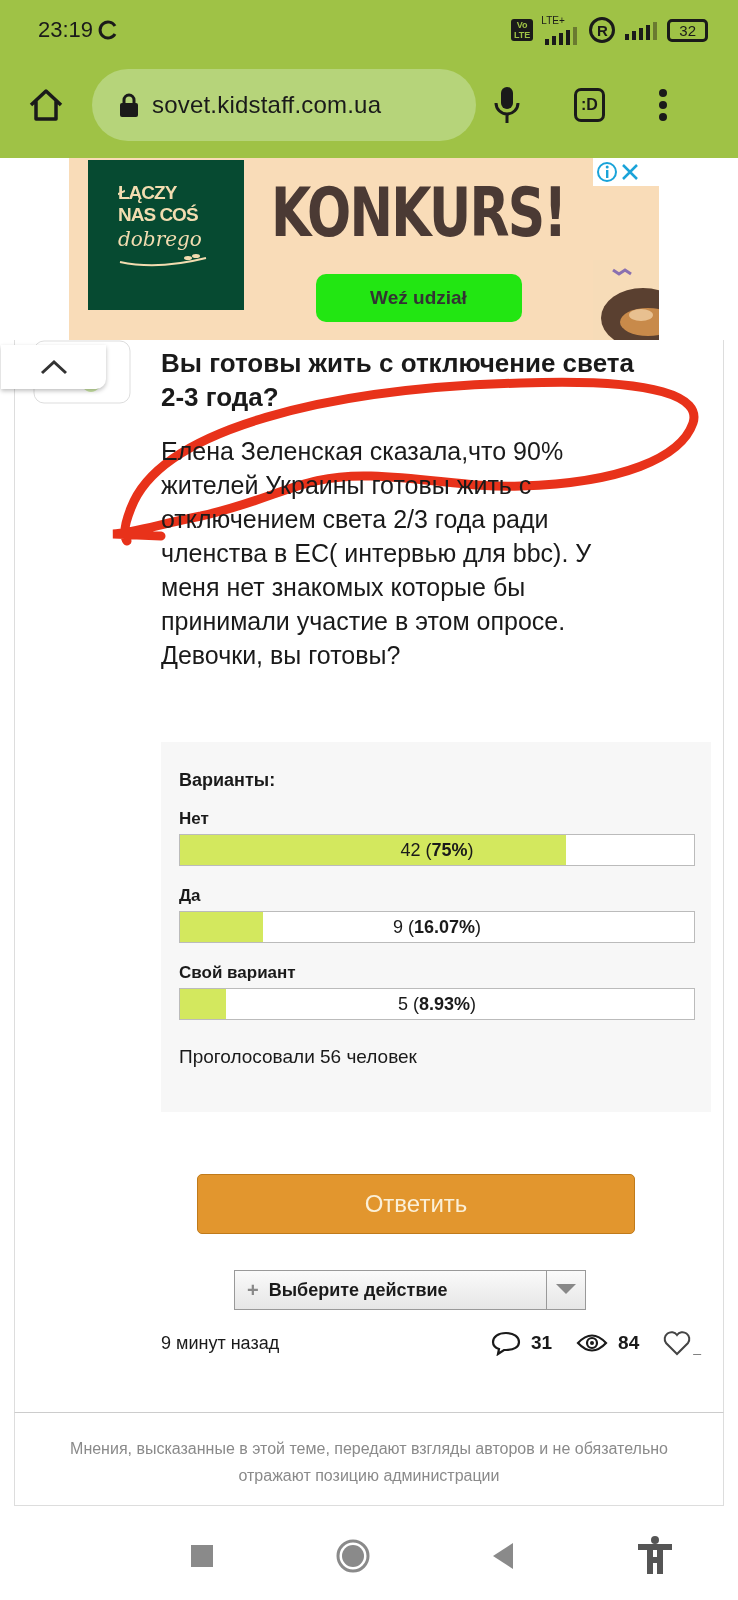 This screenshot has height=1600, width=738. What do you see at coordinates (358, 1290) in the screenshot?
I see `dropdown-value: Выберите действие` at bounding box center [358, 1290].